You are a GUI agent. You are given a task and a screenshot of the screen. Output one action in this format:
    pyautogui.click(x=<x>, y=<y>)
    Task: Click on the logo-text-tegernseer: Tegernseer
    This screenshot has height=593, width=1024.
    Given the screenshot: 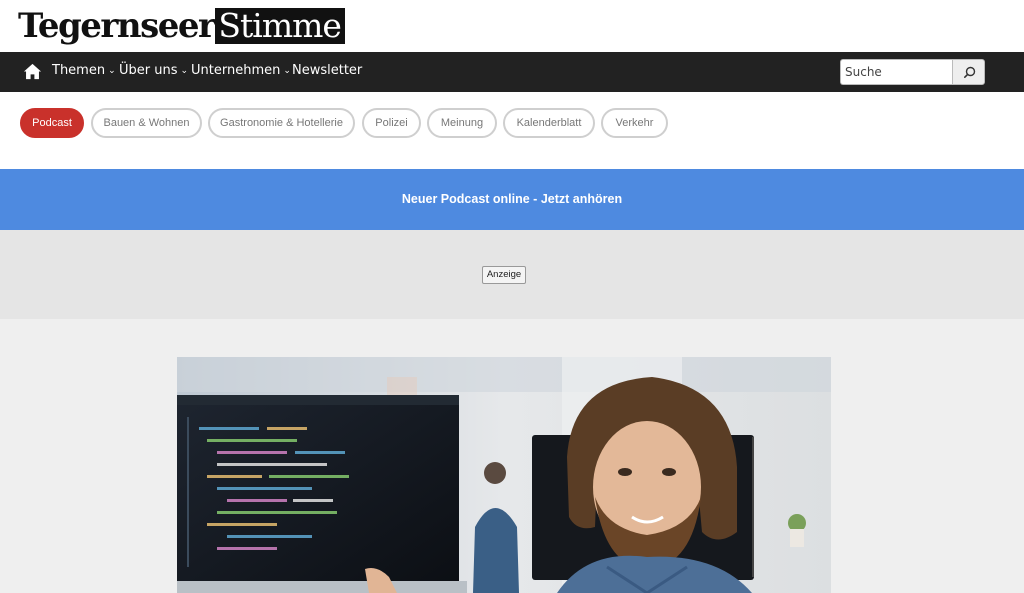 What is the action you would take?
    pyautogui.click(x=117, y=26)
    